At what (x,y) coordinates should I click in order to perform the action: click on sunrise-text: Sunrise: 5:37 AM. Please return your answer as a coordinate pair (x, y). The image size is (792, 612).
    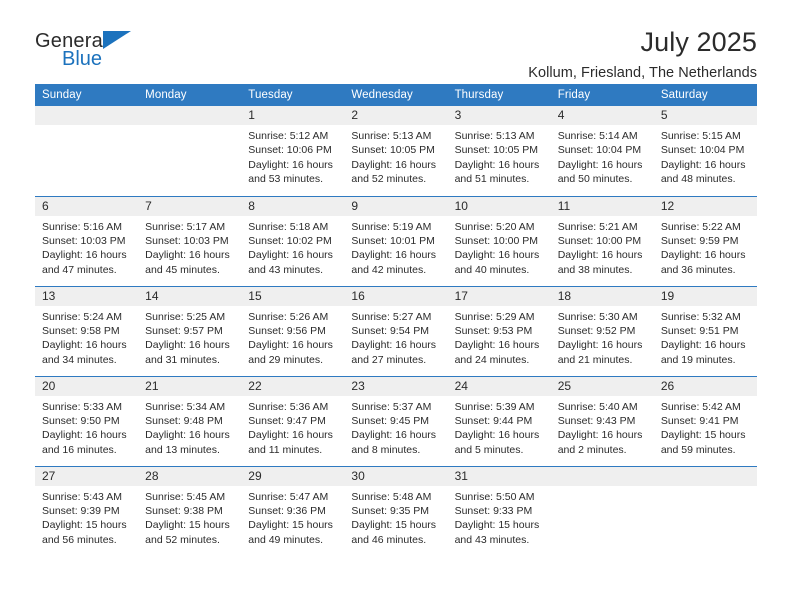
    Looking at the image, I should click on (391, 406).